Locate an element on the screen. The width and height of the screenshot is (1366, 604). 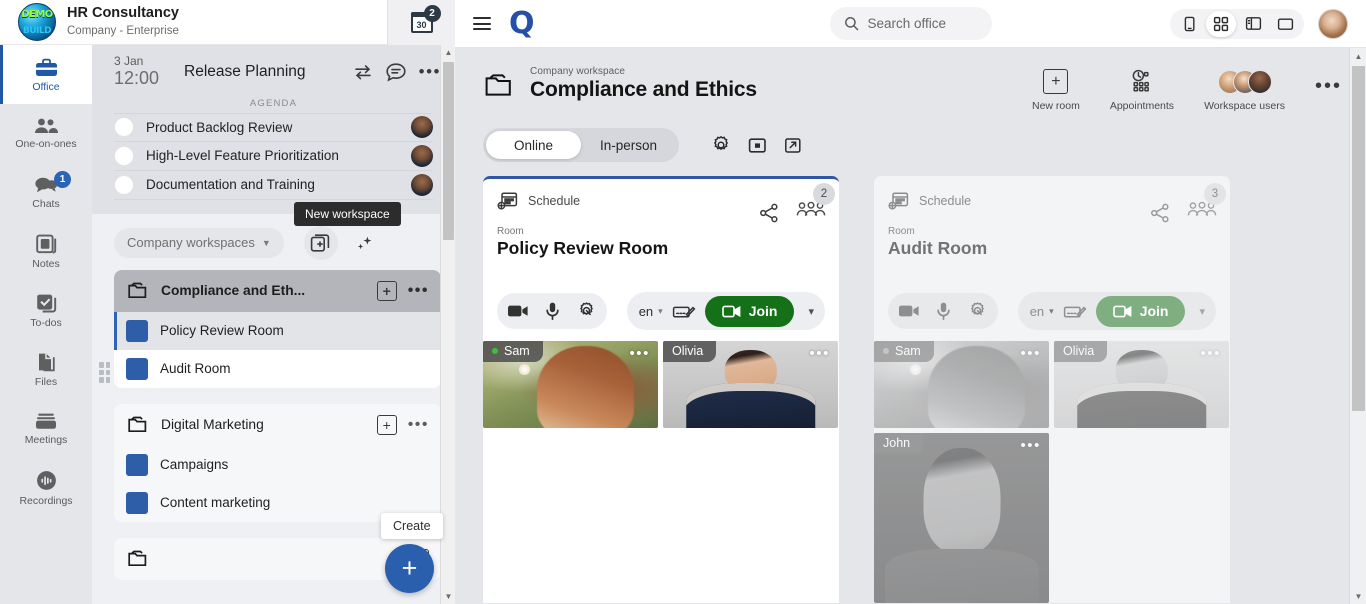
participant-name: John is located at coordinates (897, 443).